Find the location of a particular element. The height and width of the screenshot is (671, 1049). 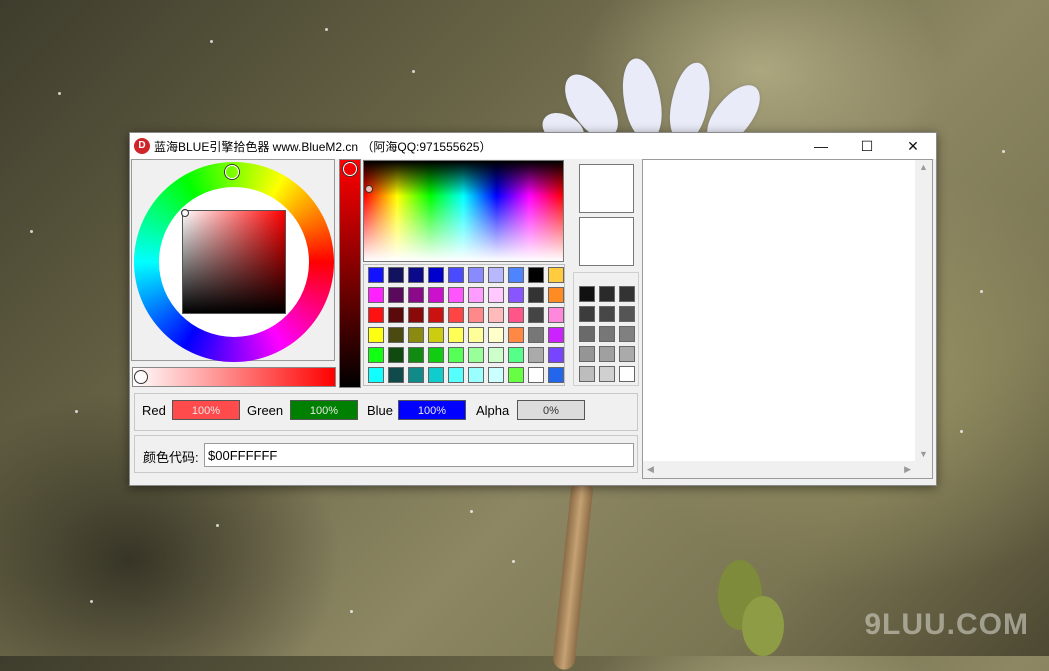

close-button: ✕ is located at coordinates (913, 146).